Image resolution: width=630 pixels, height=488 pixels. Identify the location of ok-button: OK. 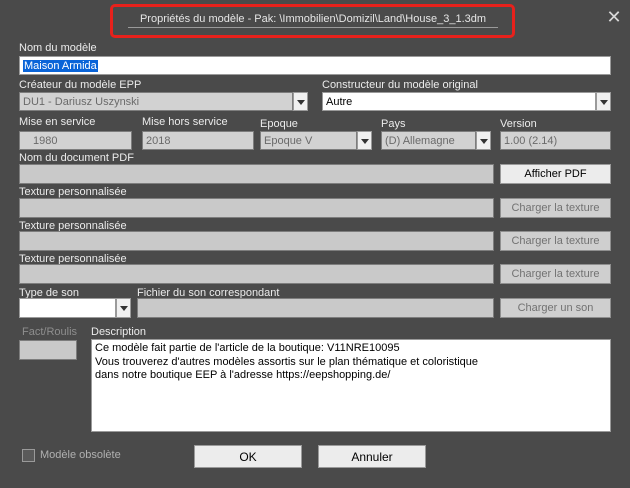
(248, 456).